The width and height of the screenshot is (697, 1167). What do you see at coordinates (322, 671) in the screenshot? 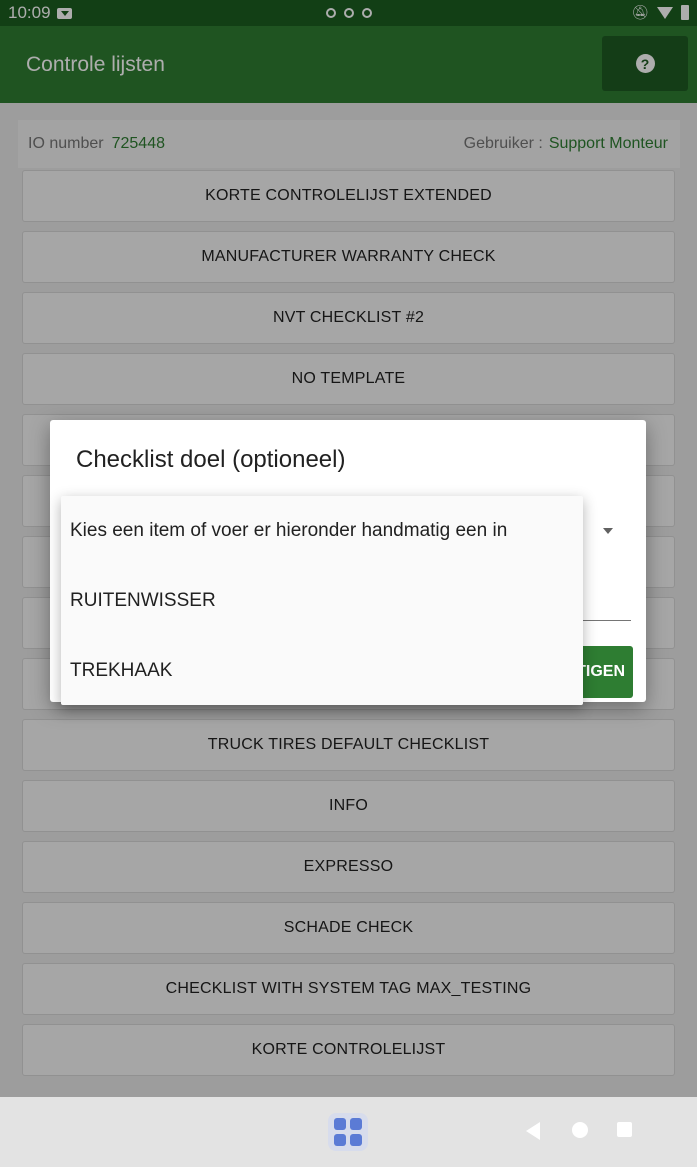
I see `dropdown-option-trekhaak: TREKHAAK` at bounding box center [322, 671].